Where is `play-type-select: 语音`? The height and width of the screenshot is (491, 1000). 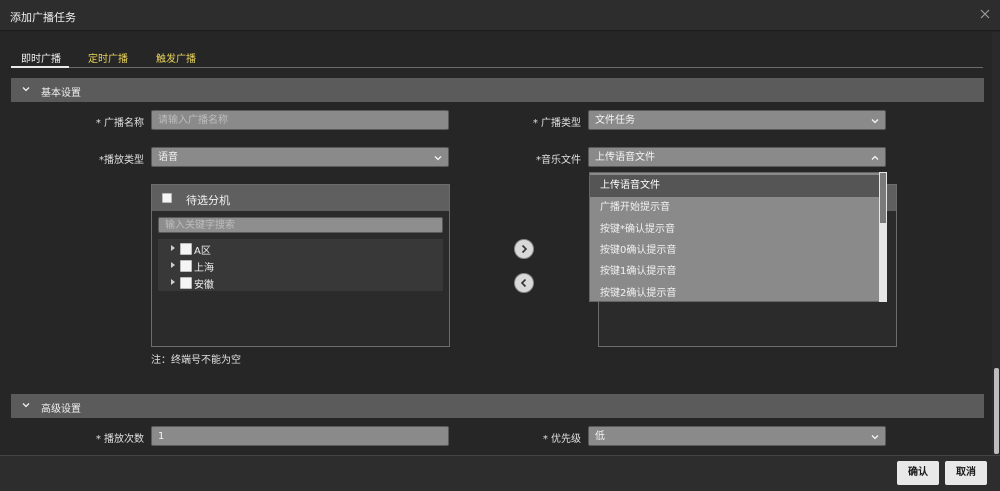 play-type-select: 语音 is located at coordinates (300, 157).